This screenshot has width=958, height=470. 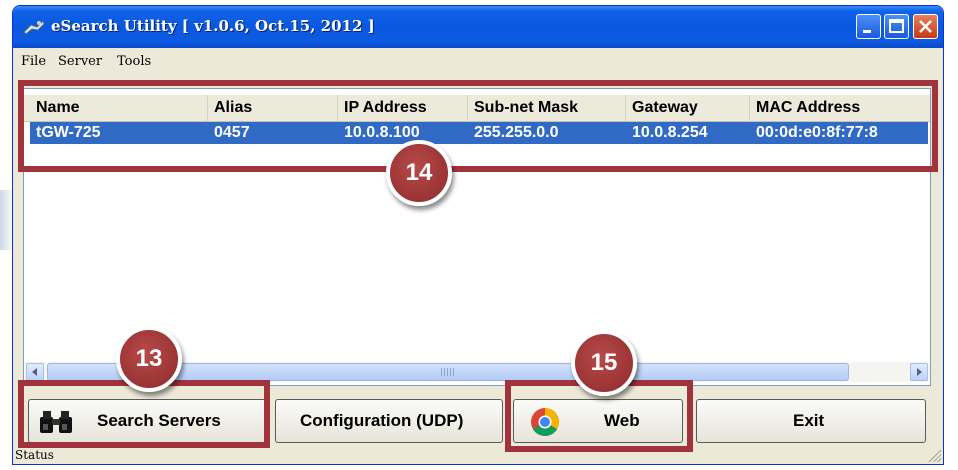 What do you see at coordinates (867, 31) in the screenshot?
I see `minimize-icon` at bounding box center [867, 31].